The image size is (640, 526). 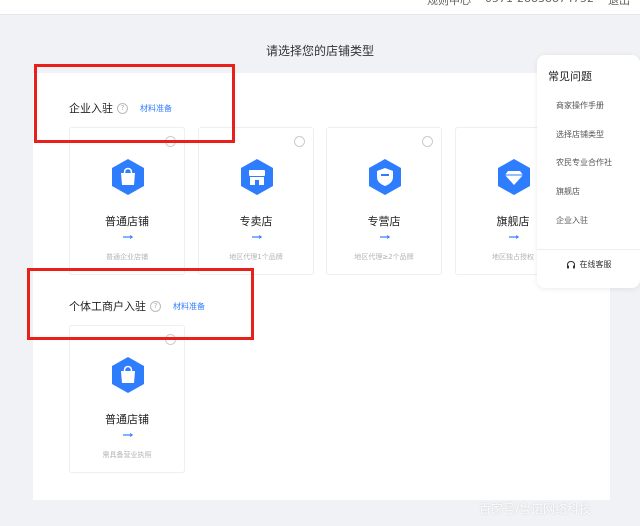 I want to click on phone-number: 0571-28838874752, so click(x=539, y=4).